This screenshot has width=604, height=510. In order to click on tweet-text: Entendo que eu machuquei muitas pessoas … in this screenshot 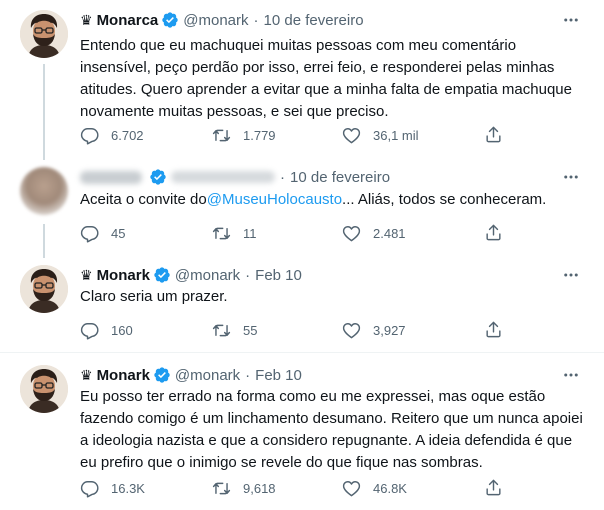, I will do `click(326, 78)`.